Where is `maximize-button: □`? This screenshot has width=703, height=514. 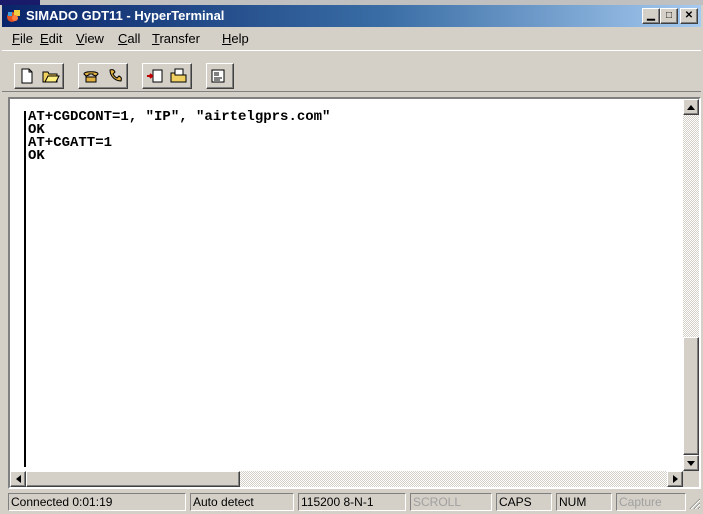 maximize-button: □ is located at coordinates (669, 16).